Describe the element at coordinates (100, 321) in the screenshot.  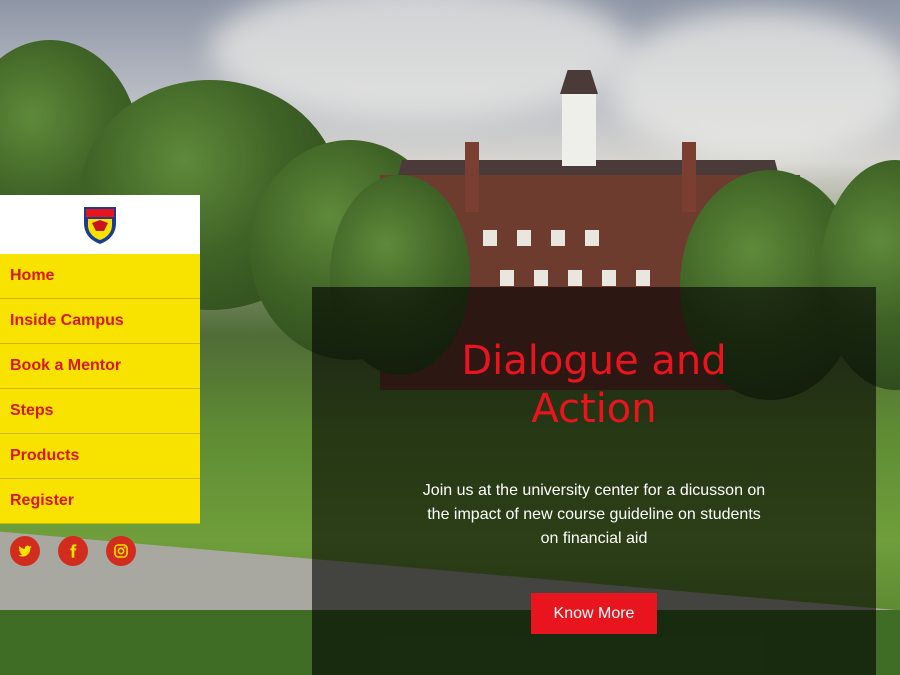
I see `nav-item-inside-campus: Inside Campus` at that location.